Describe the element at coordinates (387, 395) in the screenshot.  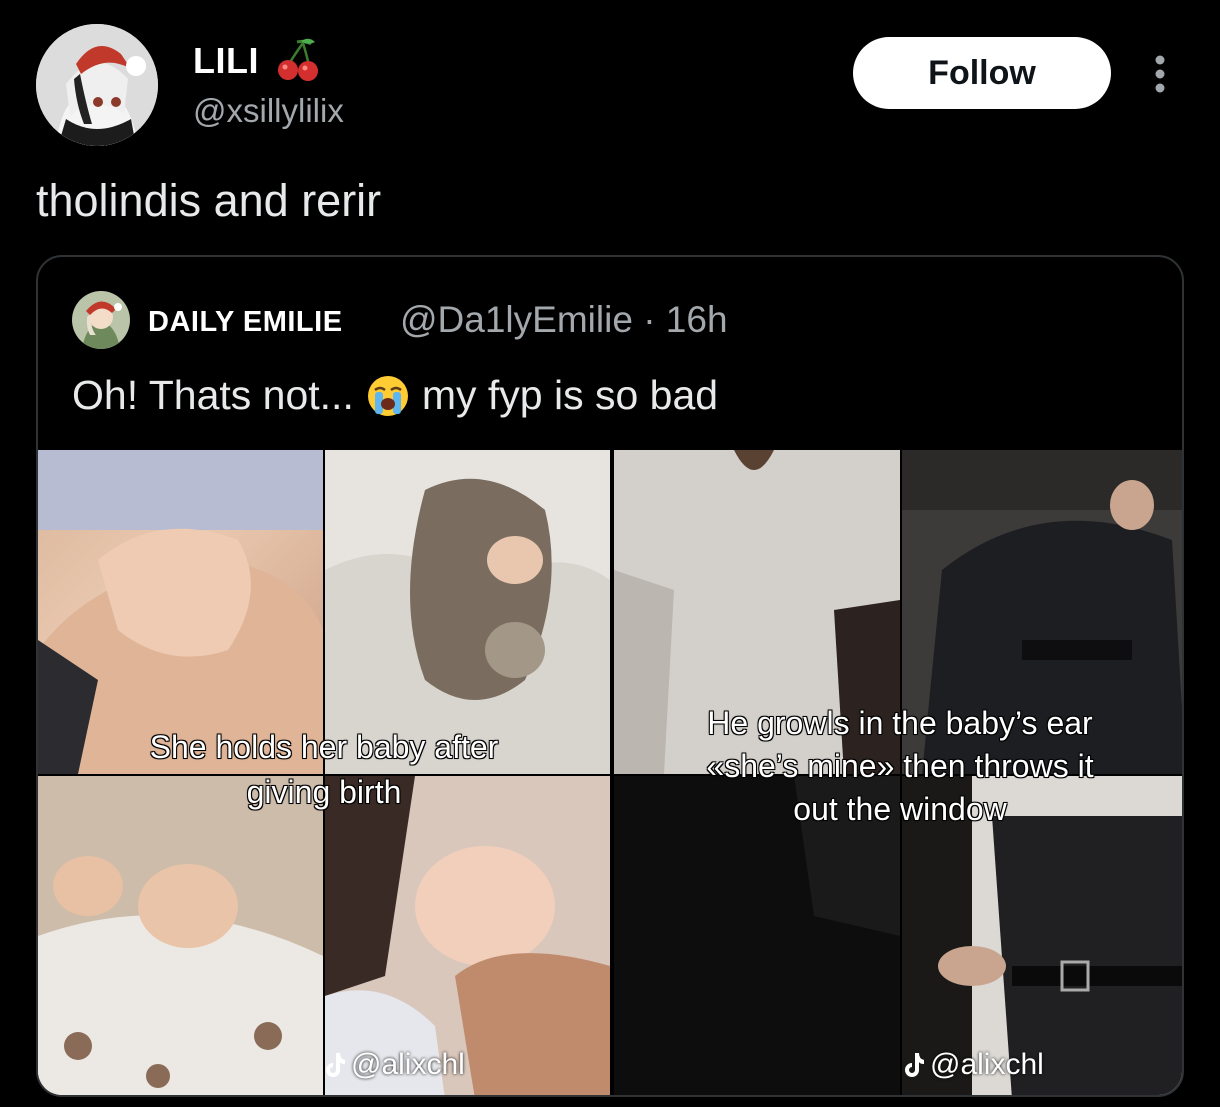
I see `loudly-crying-face-icon` at that location.